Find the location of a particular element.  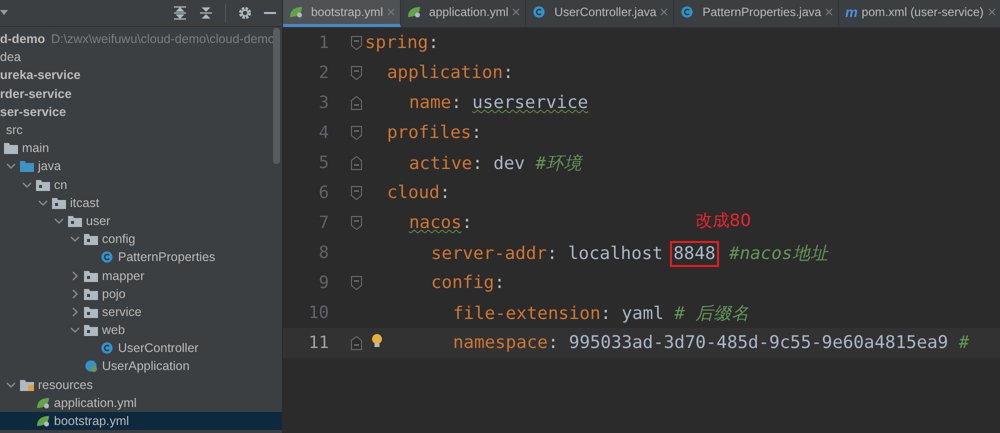

line-number: 2 is located at coordinates (323, 73).